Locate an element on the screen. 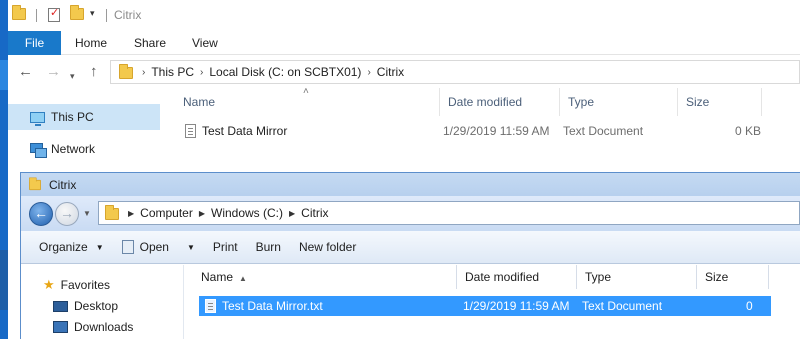 This screenshot has width=800, height=339. organize-button: Organize ▼ is located at coordinates (71, 247).